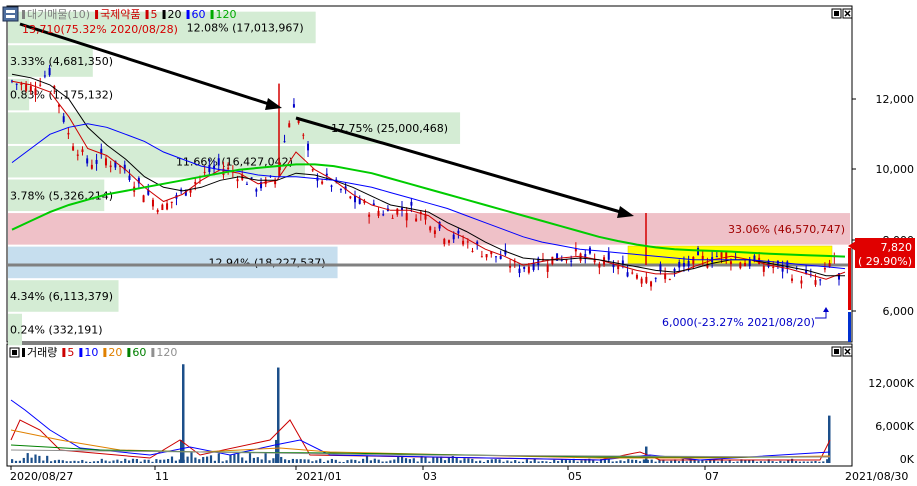 This screenshot has height=486, width=917. Describe the element at coordinates (70, 352) in the screenshot. I see `legend-label: 5` at that location.